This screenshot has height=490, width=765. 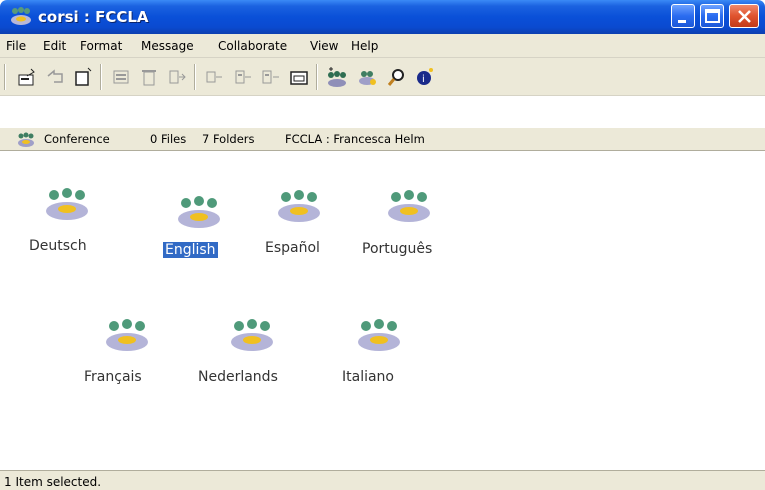 I want to click on info-type: Conference, so click(x=77, y=139).